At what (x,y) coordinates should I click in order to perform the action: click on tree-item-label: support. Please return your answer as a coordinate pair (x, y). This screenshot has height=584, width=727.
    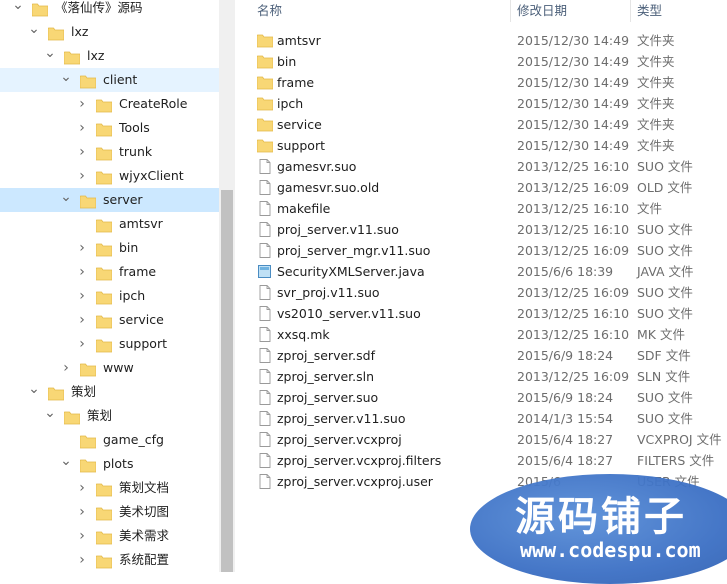
    Looking at the image, I should click on (143, 343).